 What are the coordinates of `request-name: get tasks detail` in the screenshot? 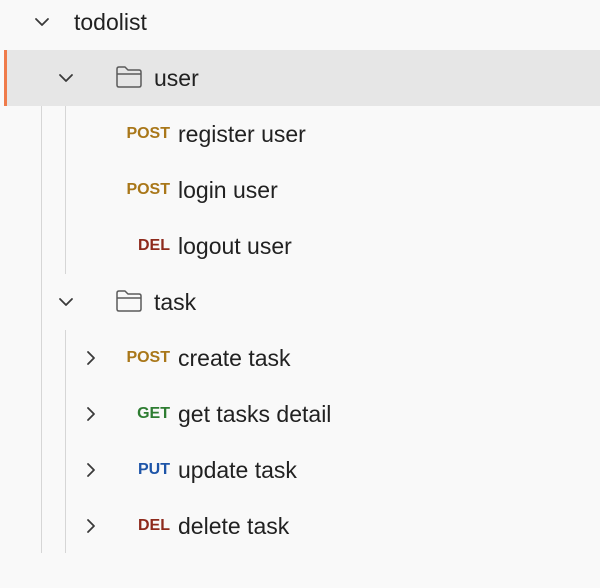 It's located at (255, 414).